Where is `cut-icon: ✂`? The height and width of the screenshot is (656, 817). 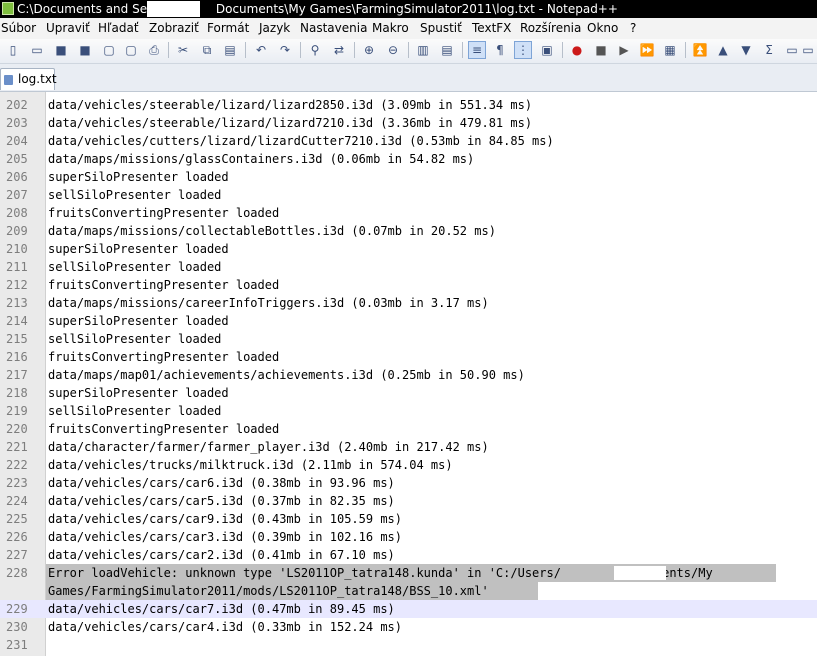
cut-icon: ✂ is located at coordinates (183, 50).